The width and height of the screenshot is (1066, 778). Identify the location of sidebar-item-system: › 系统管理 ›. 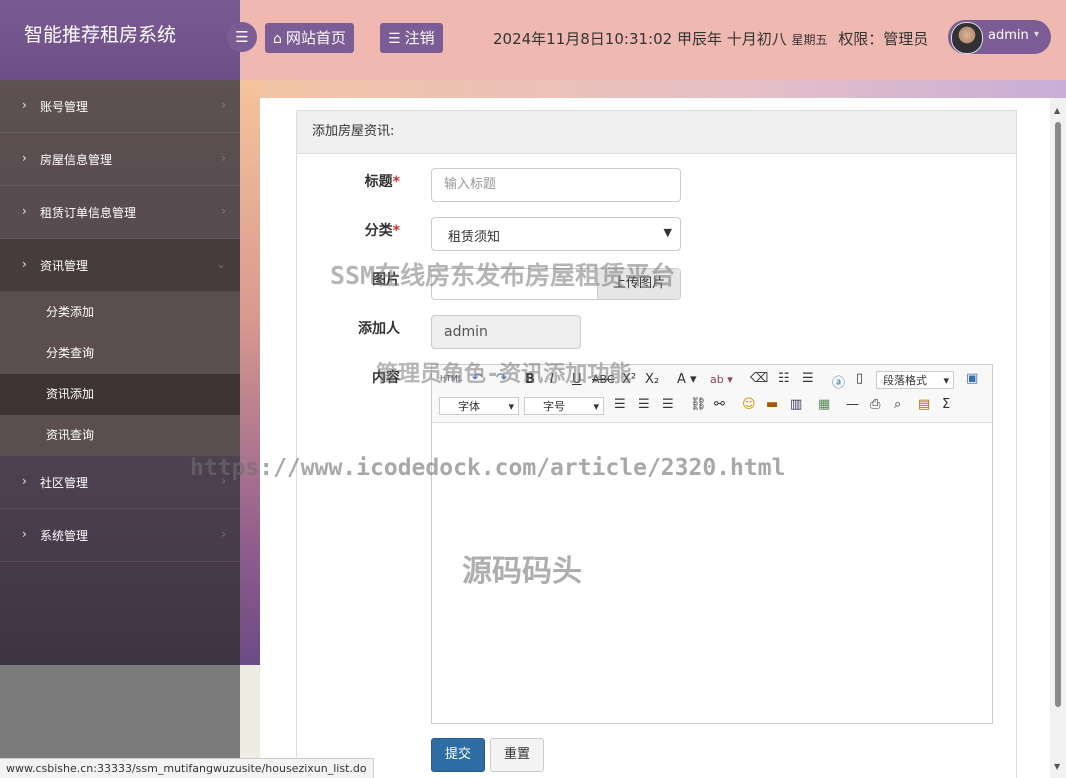
(120, 535).